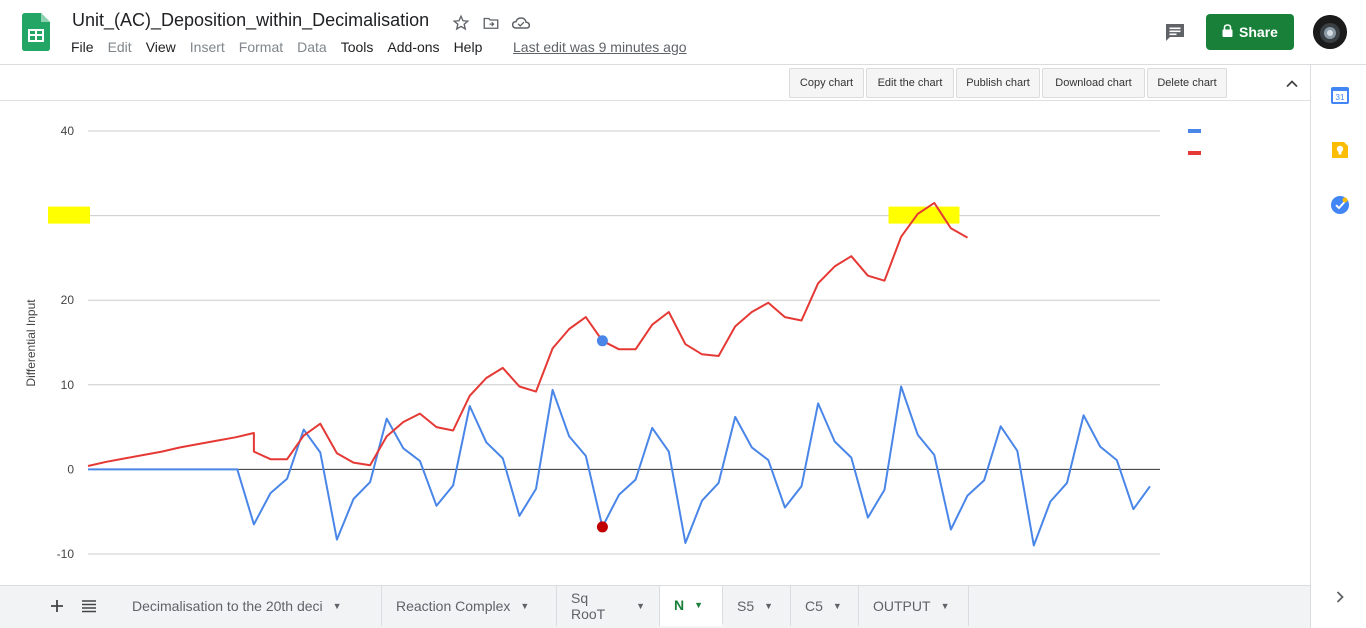 The height and width of the screenshot is (628, 1366). What do you see at coordinates (66, 554) in the screenshot?
I see `y-tick-label: -10` at bounding box center [66, 554].